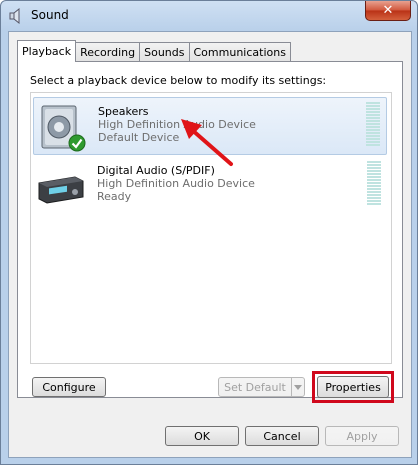  What do you see at coordinates (282, 436) in the screenshot?
I see `cancel-button: Cancel` at bounding box center [282, 436].